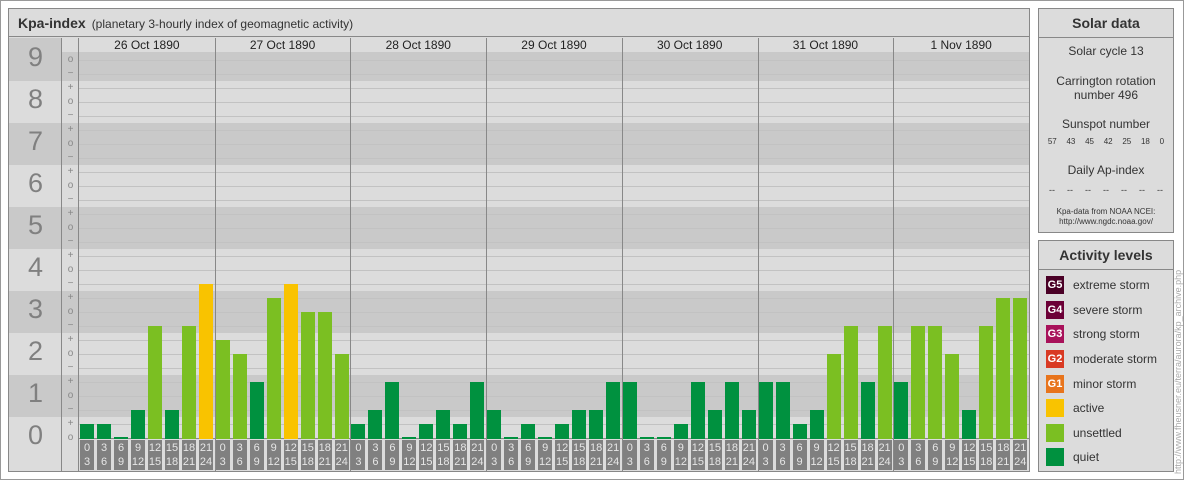 The width and height of the screenshot is (1184, 480). What do you see at coordinates (1088, 190) in the screenshot?
I see `ap-value: --` at bounding box center [1088, 190].